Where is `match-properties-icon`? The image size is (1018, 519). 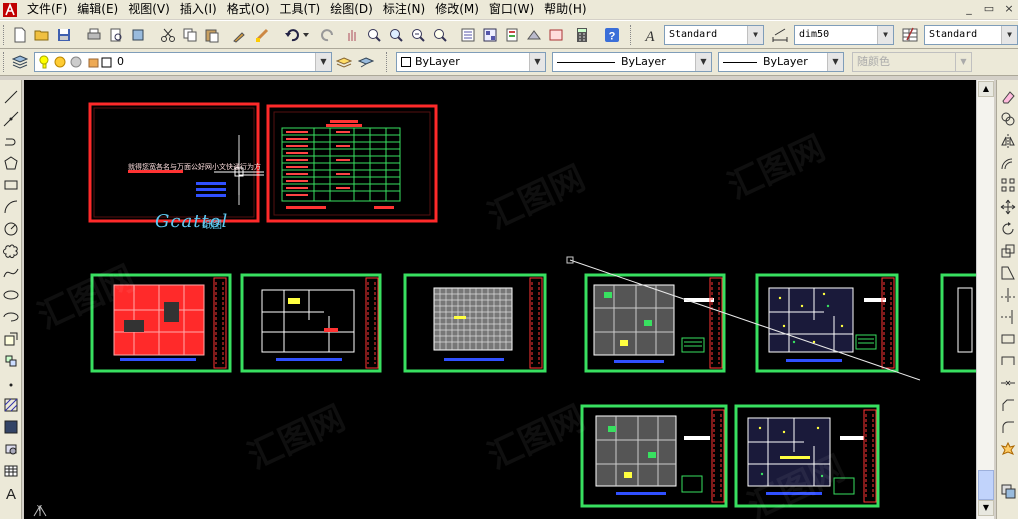 match-properties-icon is located at coordinates (240, 35).